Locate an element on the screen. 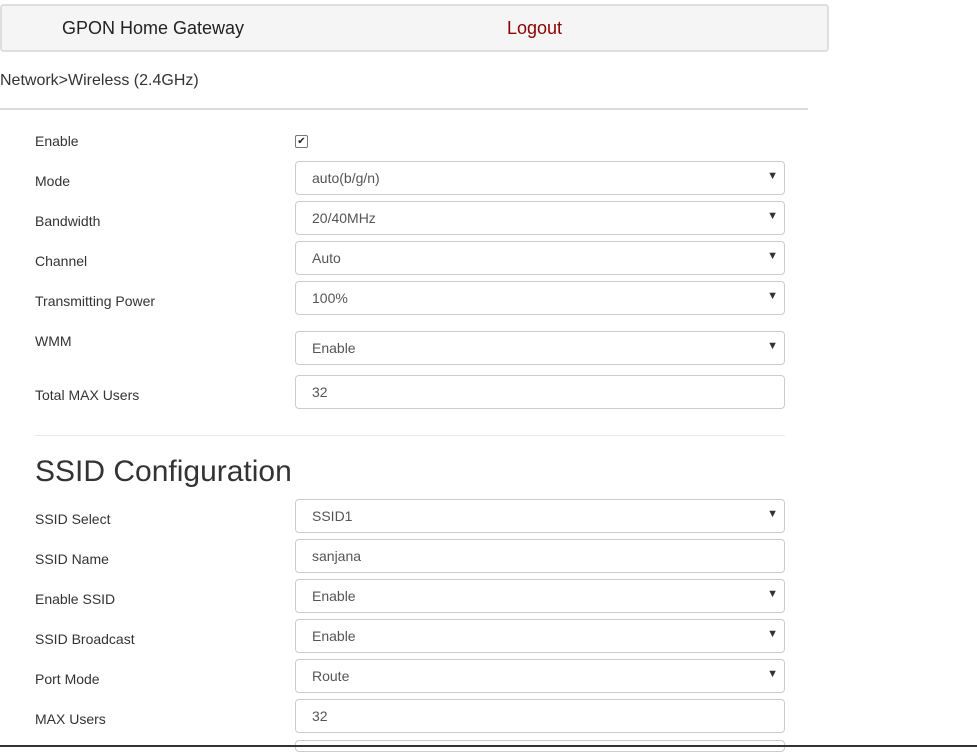 This screenshot has width=977, height=752. check-icon: ✔ is located at coordinates (301, 141).